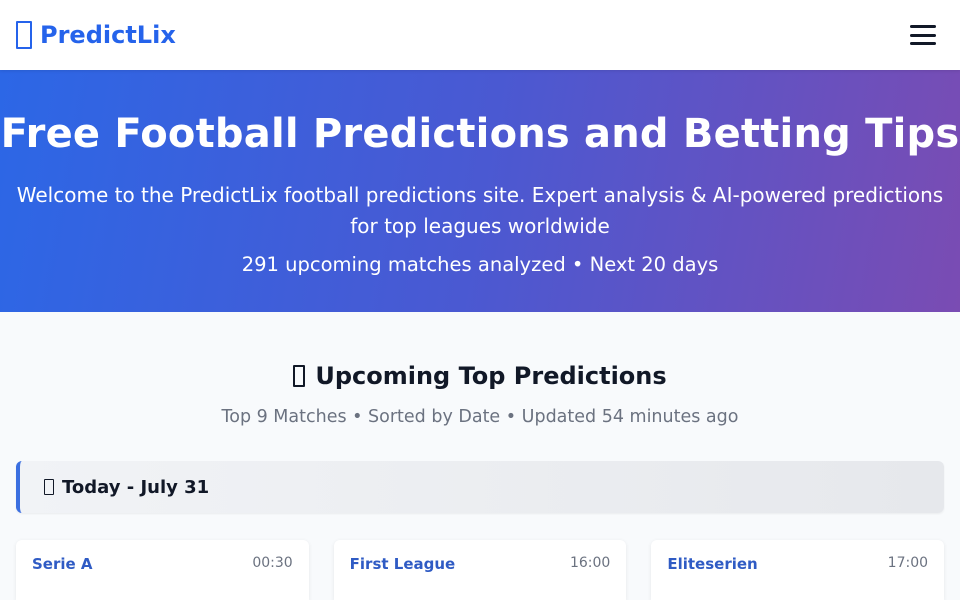  Describe the element at coordinates (712, 564) in the screenshot. I see `match-league: Eliteserien` at that location.